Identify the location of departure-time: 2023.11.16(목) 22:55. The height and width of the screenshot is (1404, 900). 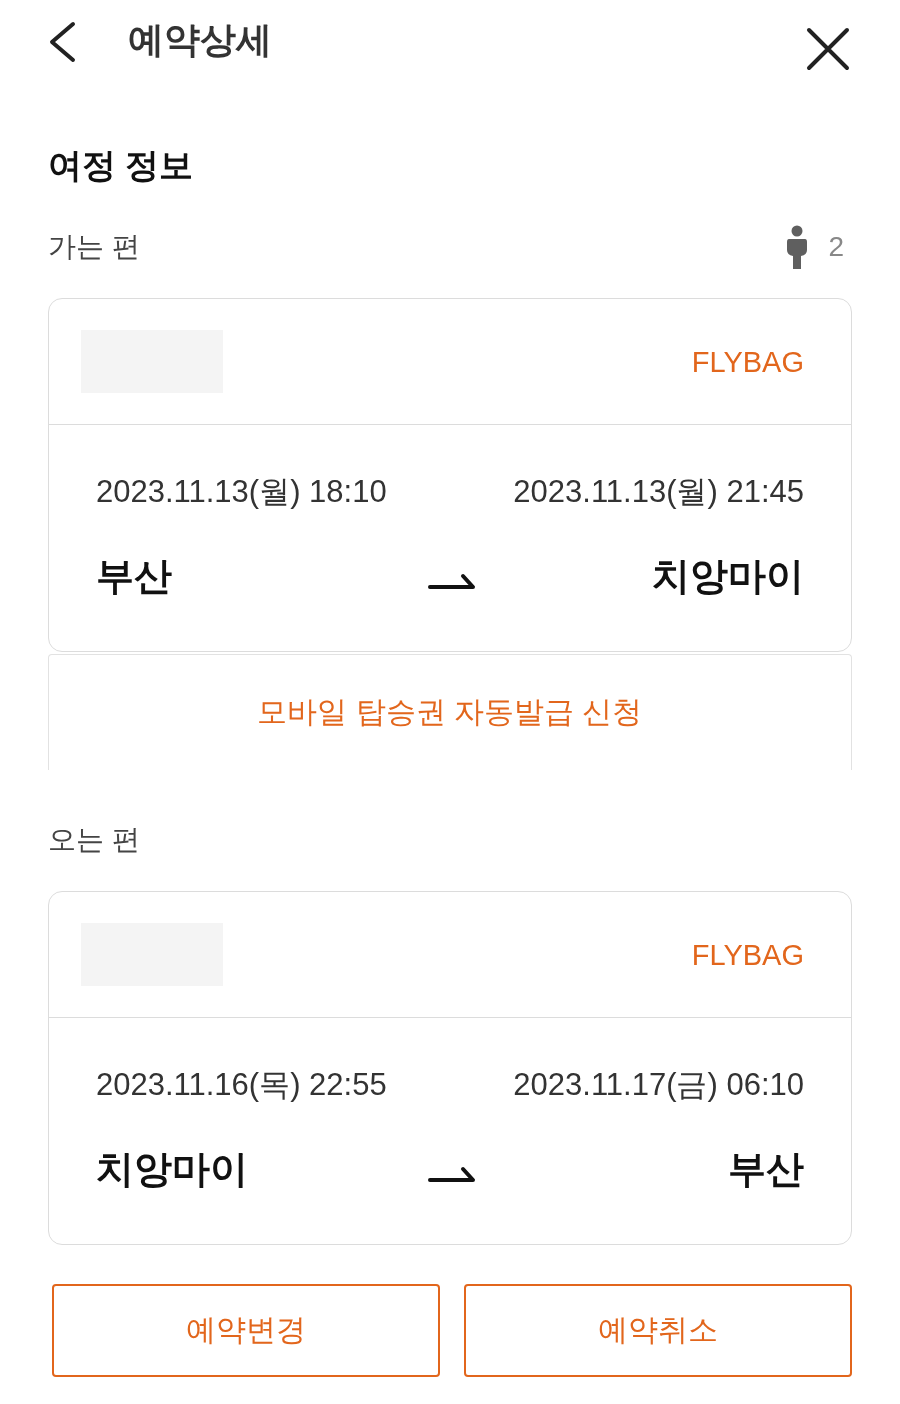
(241, 1085).